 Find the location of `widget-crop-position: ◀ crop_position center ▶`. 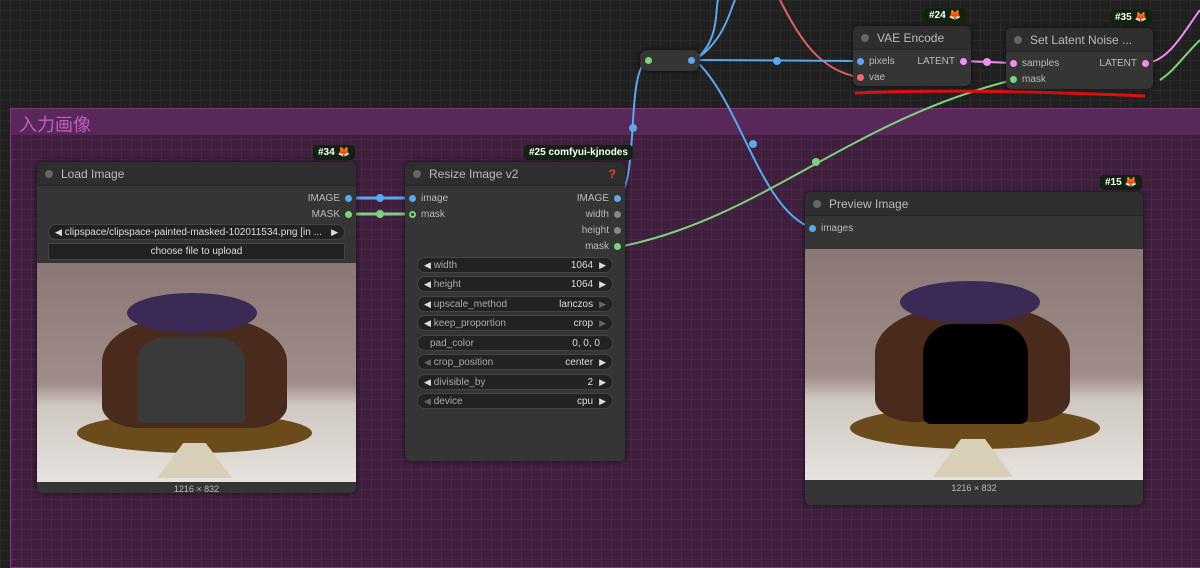

widget-crop-position: ◀ crop_position center ▶ is located at coordinates (515, 362).